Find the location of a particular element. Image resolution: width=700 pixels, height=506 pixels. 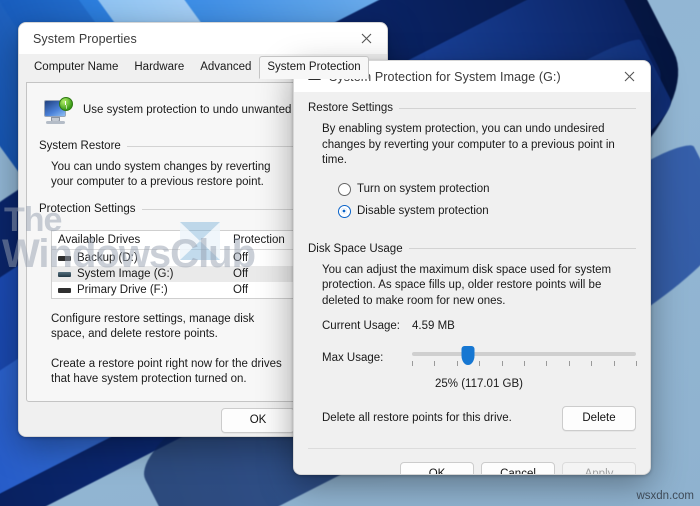

max-usage-value: 25% (117.01 GB) is located at coordinates (478, 384).